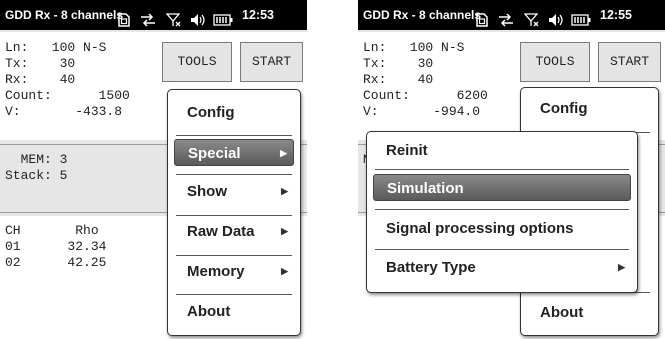  Describe the element at coordinates (511, 15) in the screenshot. I see `status-bar: GDD Rx - 8 channels 12:55` at that location.